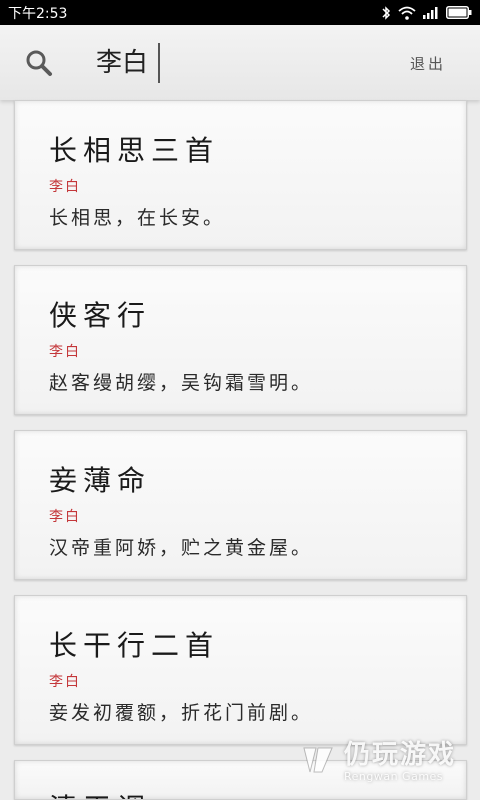  Describe the element at coordinates (159, 63) in the screenshot. I see `text-cursor` at that location.